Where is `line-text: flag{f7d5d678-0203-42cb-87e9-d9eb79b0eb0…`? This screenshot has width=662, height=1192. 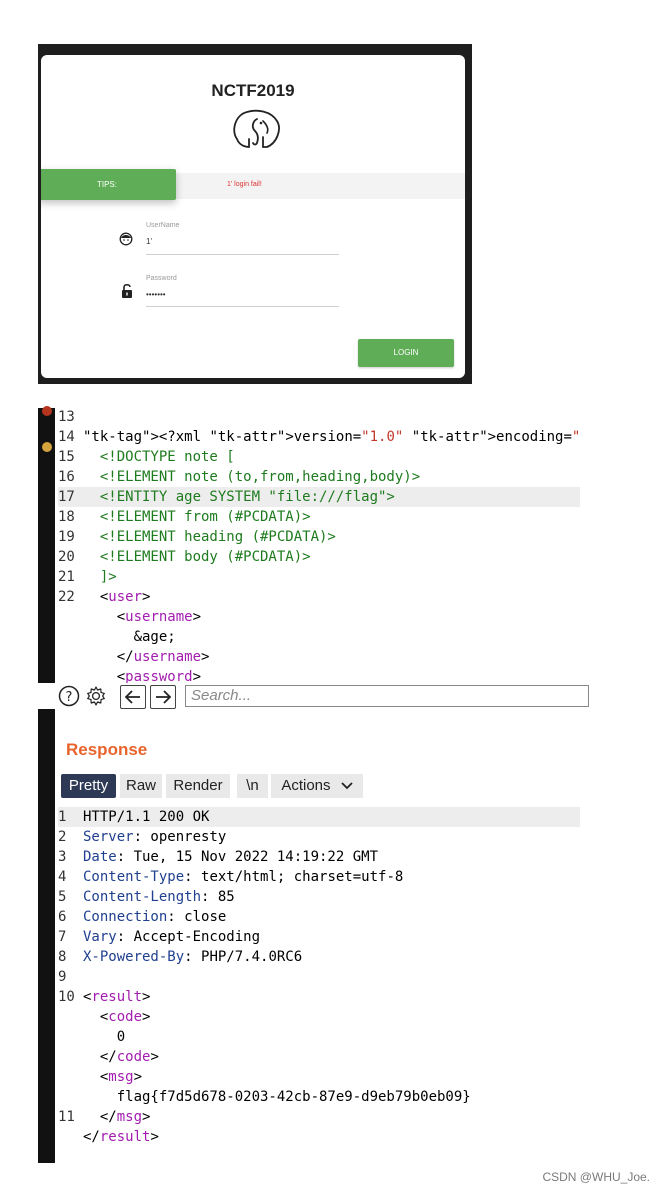
line-text: flag{f7d5d678-0203-42cb-87e9-d9eb79b0eb0… is located at coordinates (277, 1097).